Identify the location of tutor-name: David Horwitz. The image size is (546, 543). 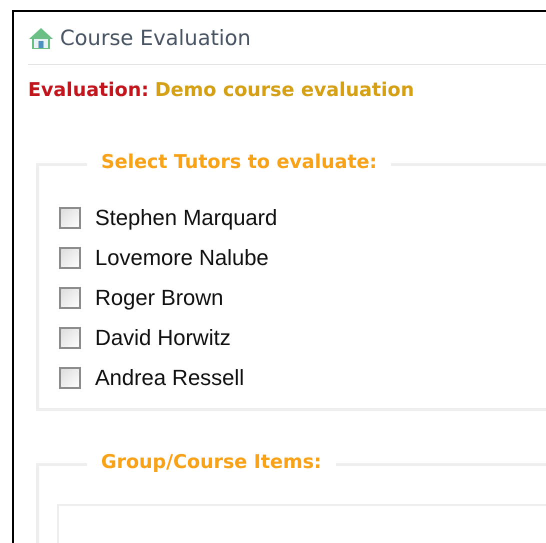
(163, 338).